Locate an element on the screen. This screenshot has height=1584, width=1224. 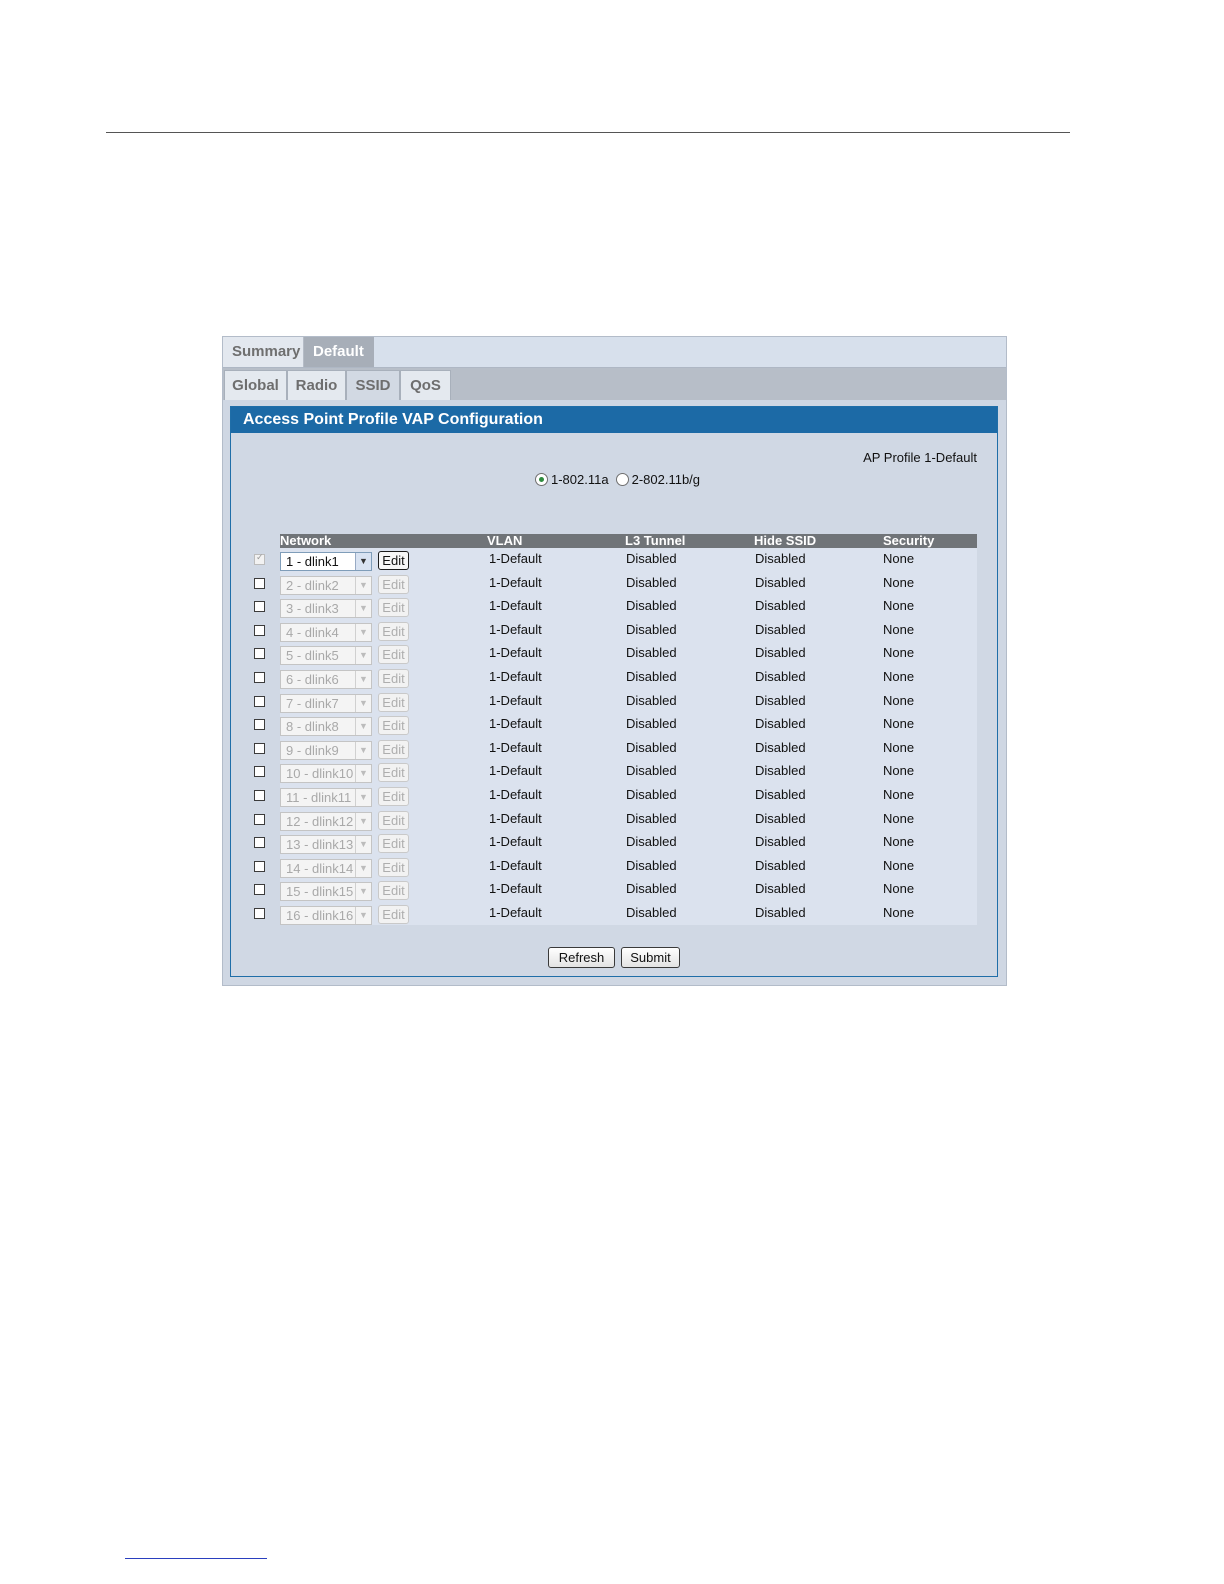
tab-qos: QoS is located at coordinates (425, 385).